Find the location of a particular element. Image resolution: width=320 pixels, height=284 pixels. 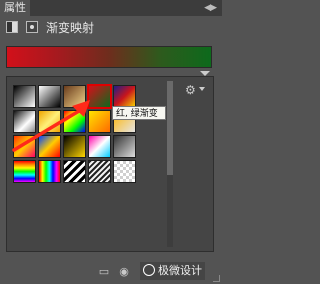

watermark: 极微设计 is located at coordinates (172, 271).